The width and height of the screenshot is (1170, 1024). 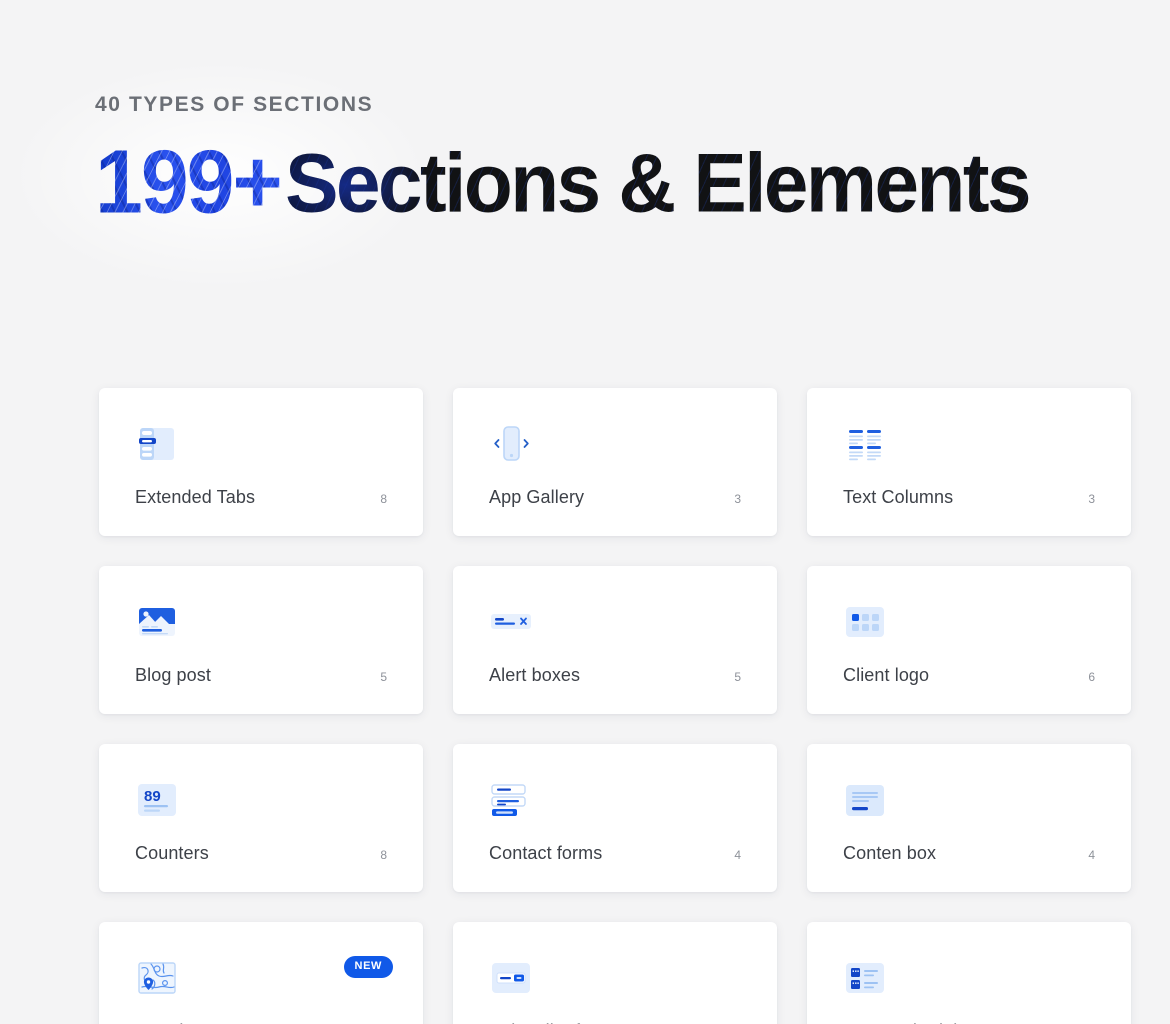 What do you see at coordinates (261, 818) in the screenshot?
I see `section-card-counters: 89 Counters 8` at bounding box center [261, 818].